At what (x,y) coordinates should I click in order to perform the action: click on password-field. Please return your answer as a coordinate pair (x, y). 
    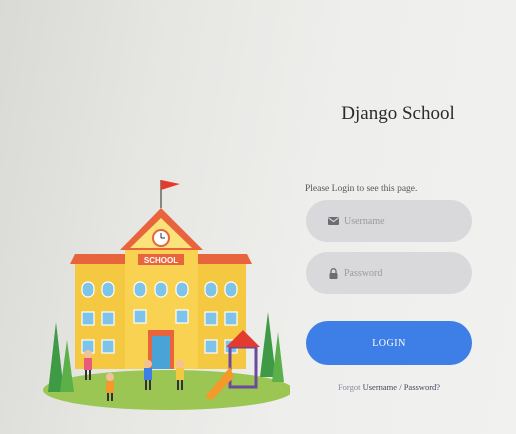
    Looking at the image, I should click on (389, 273).